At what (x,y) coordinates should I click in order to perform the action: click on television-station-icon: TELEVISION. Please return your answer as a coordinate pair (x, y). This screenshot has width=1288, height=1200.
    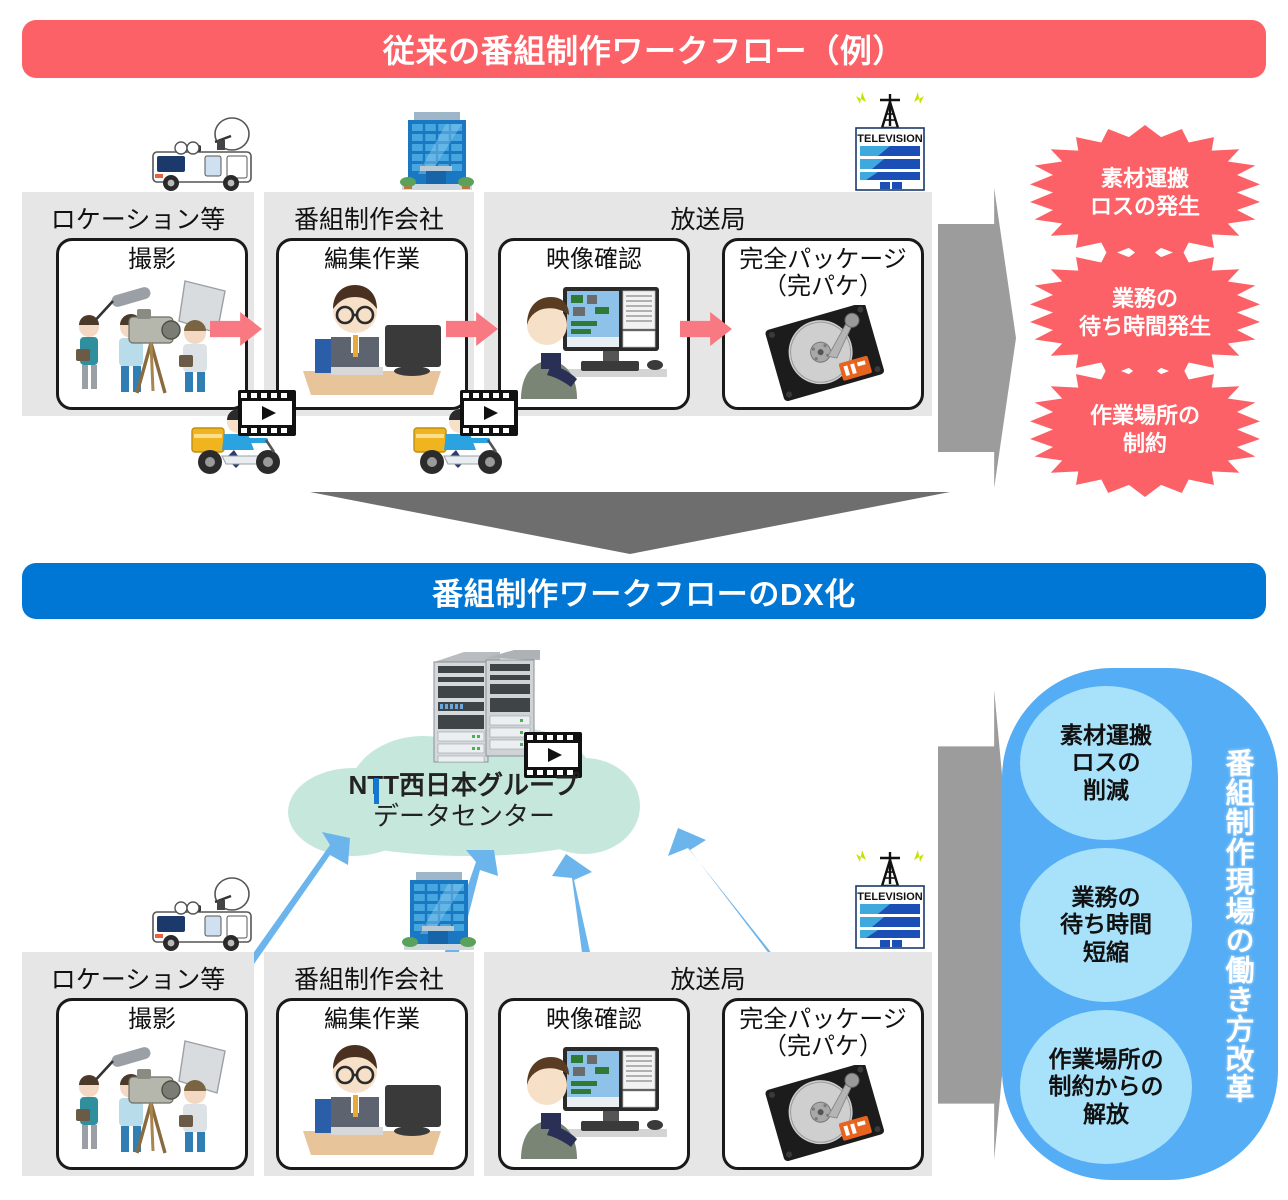
    Looking at the image, I should click on (890, 141).